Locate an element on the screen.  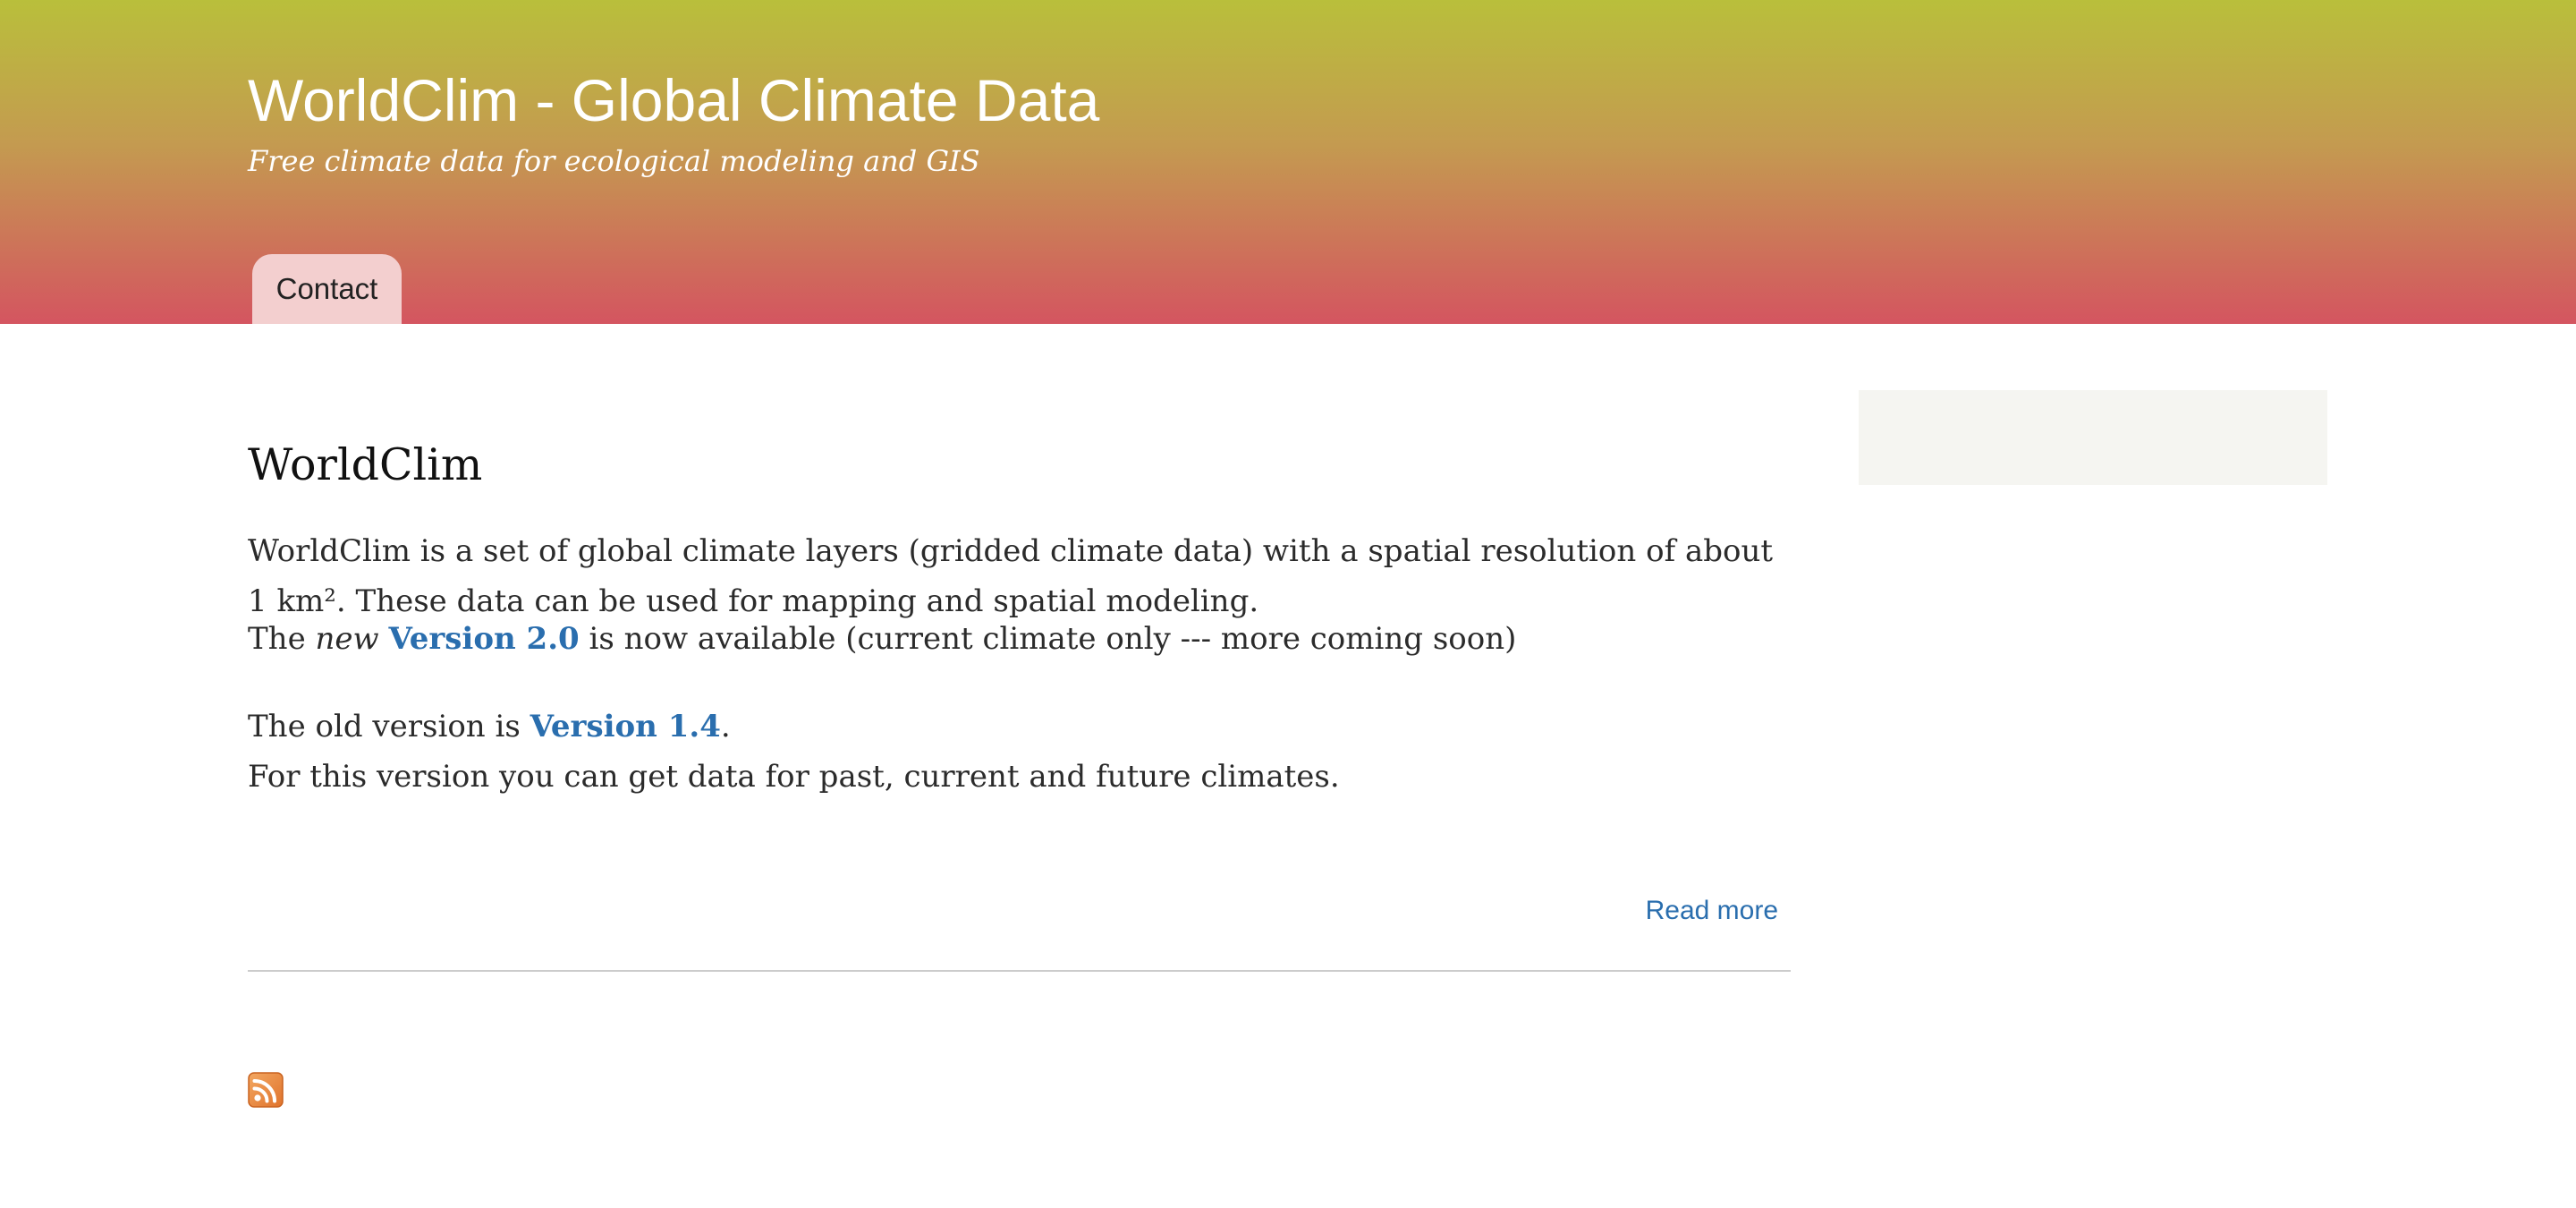
sidebar-block is located at coordinates (2093, 437).